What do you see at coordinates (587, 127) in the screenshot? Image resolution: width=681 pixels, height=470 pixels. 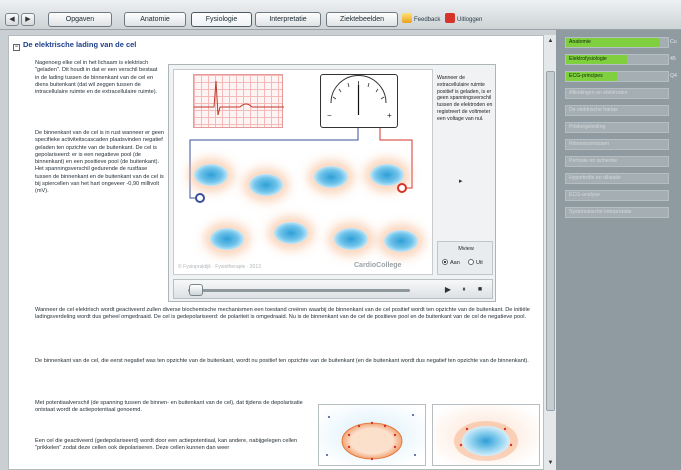 I see `chapter-label: Prikkelgeleiding` at bounding box center [587, 127].